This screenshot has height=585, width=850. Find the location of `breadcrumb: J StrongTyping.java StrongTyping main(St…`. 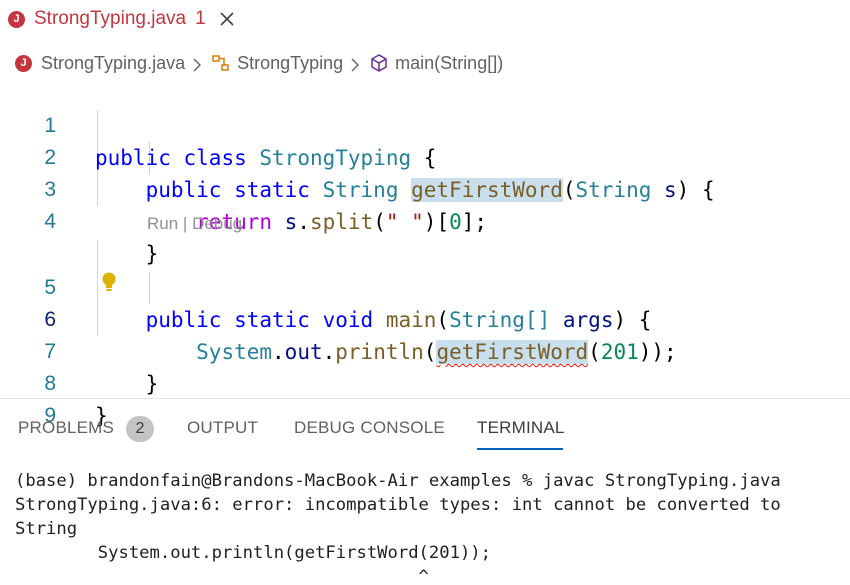

breadcrumb: J StrongTyping.java StrongTyping main(St… is located at coordinates (259, 63).